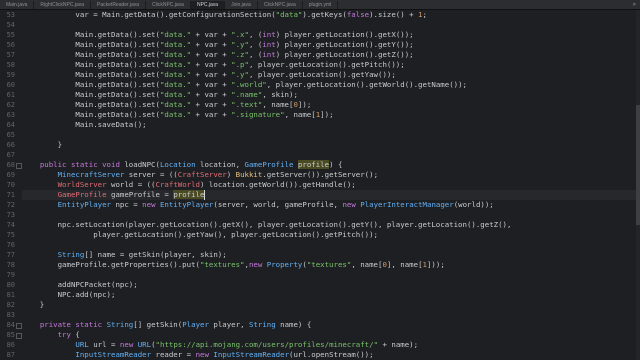 The image size is (640, 360). Describe the element at coordinates (10, 355) in the screenshot. I see `line-number: 87` at that location.